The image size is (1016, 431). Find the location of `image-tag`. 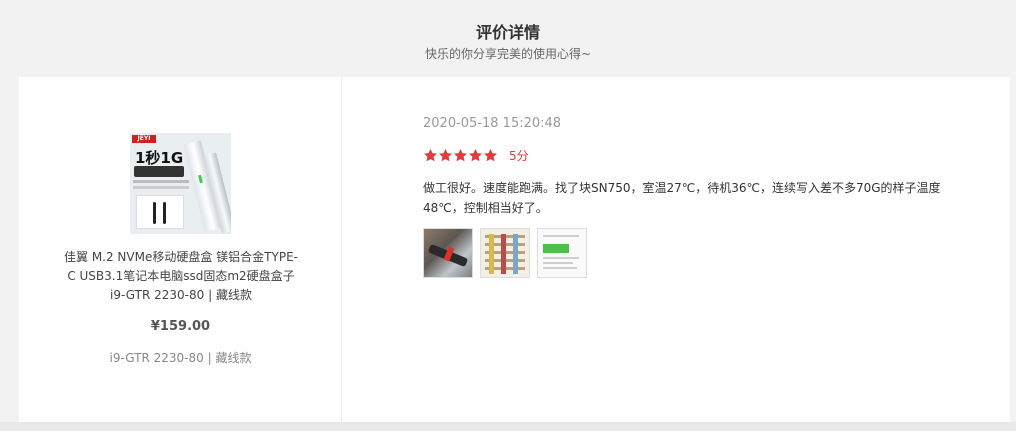

image-tag is located at coordinates (159, 171).